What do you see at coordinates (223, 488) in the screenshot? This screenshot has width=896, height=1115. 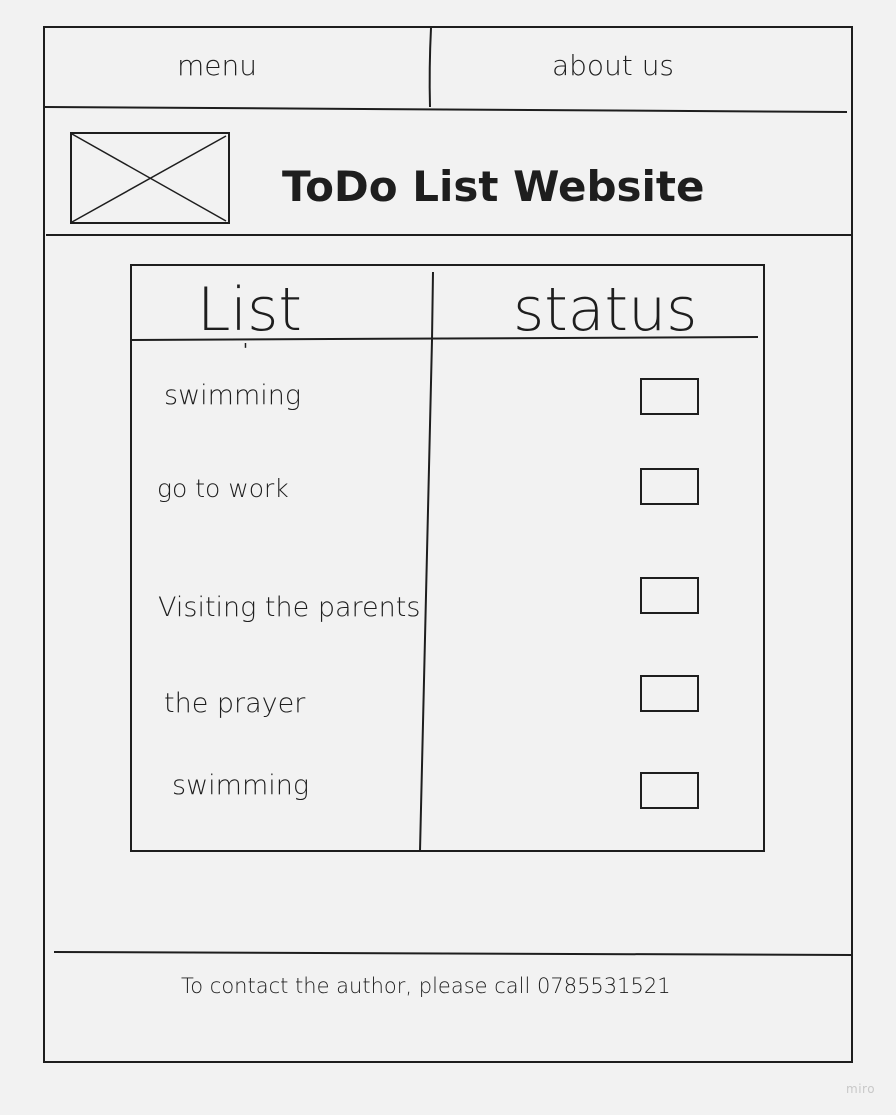 I see `task-label: go to work` at bounding box center [223, 488].